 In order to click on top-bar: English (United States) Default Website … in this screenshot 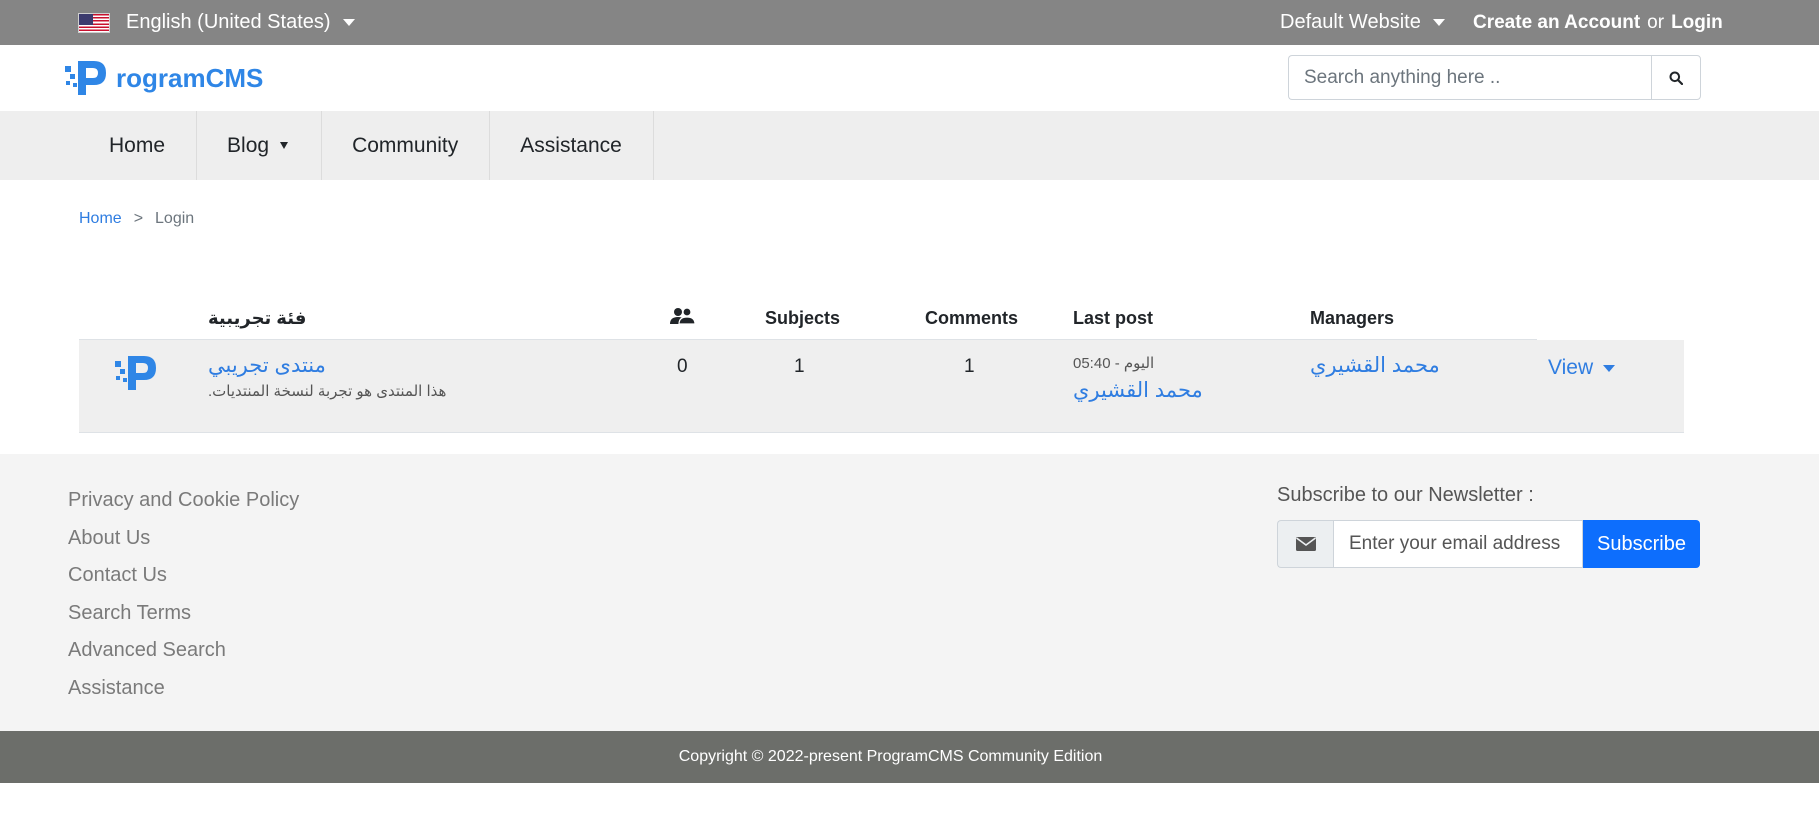, I will do `click(909, 22)`.